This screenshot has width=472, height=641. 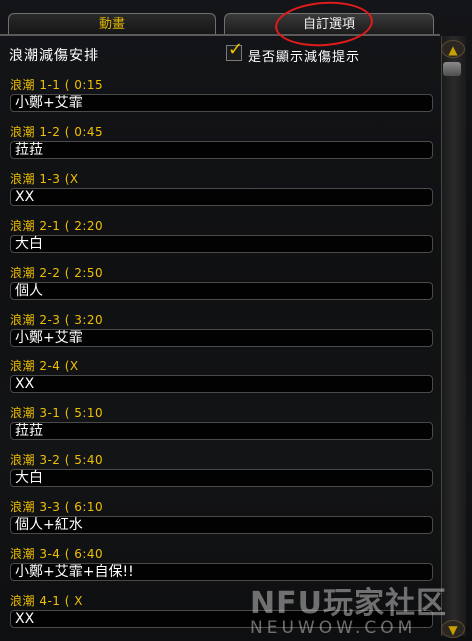 I want to click on wave-label: 浪潮 3-4 ( 6:40, so click(x=57, y=554).